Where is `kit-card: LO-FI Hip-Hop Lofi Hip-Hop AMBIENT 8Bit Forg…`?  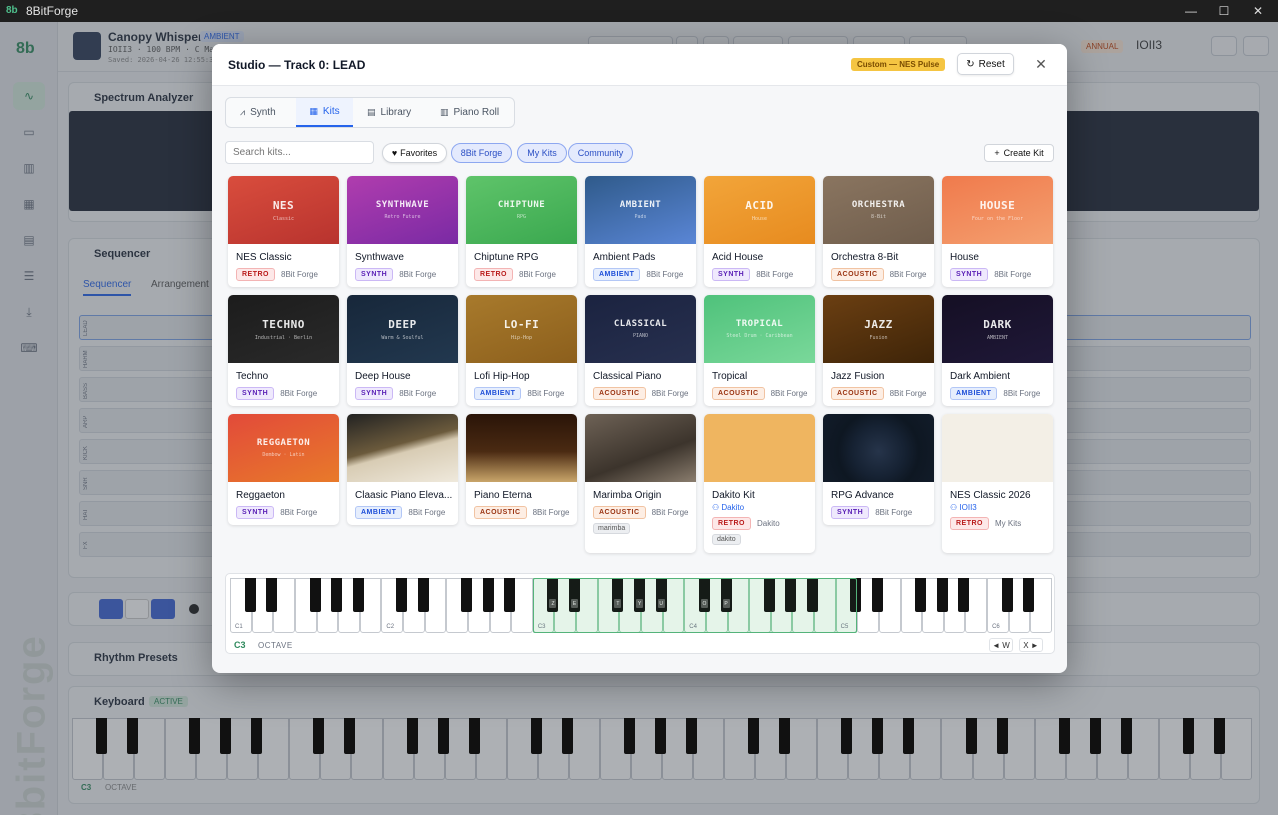
kit-card: LO-FI Hip-Hop Lofi Hip-Hop AMBIENT 8Bit Forg… is located at coordinates (521, 350).